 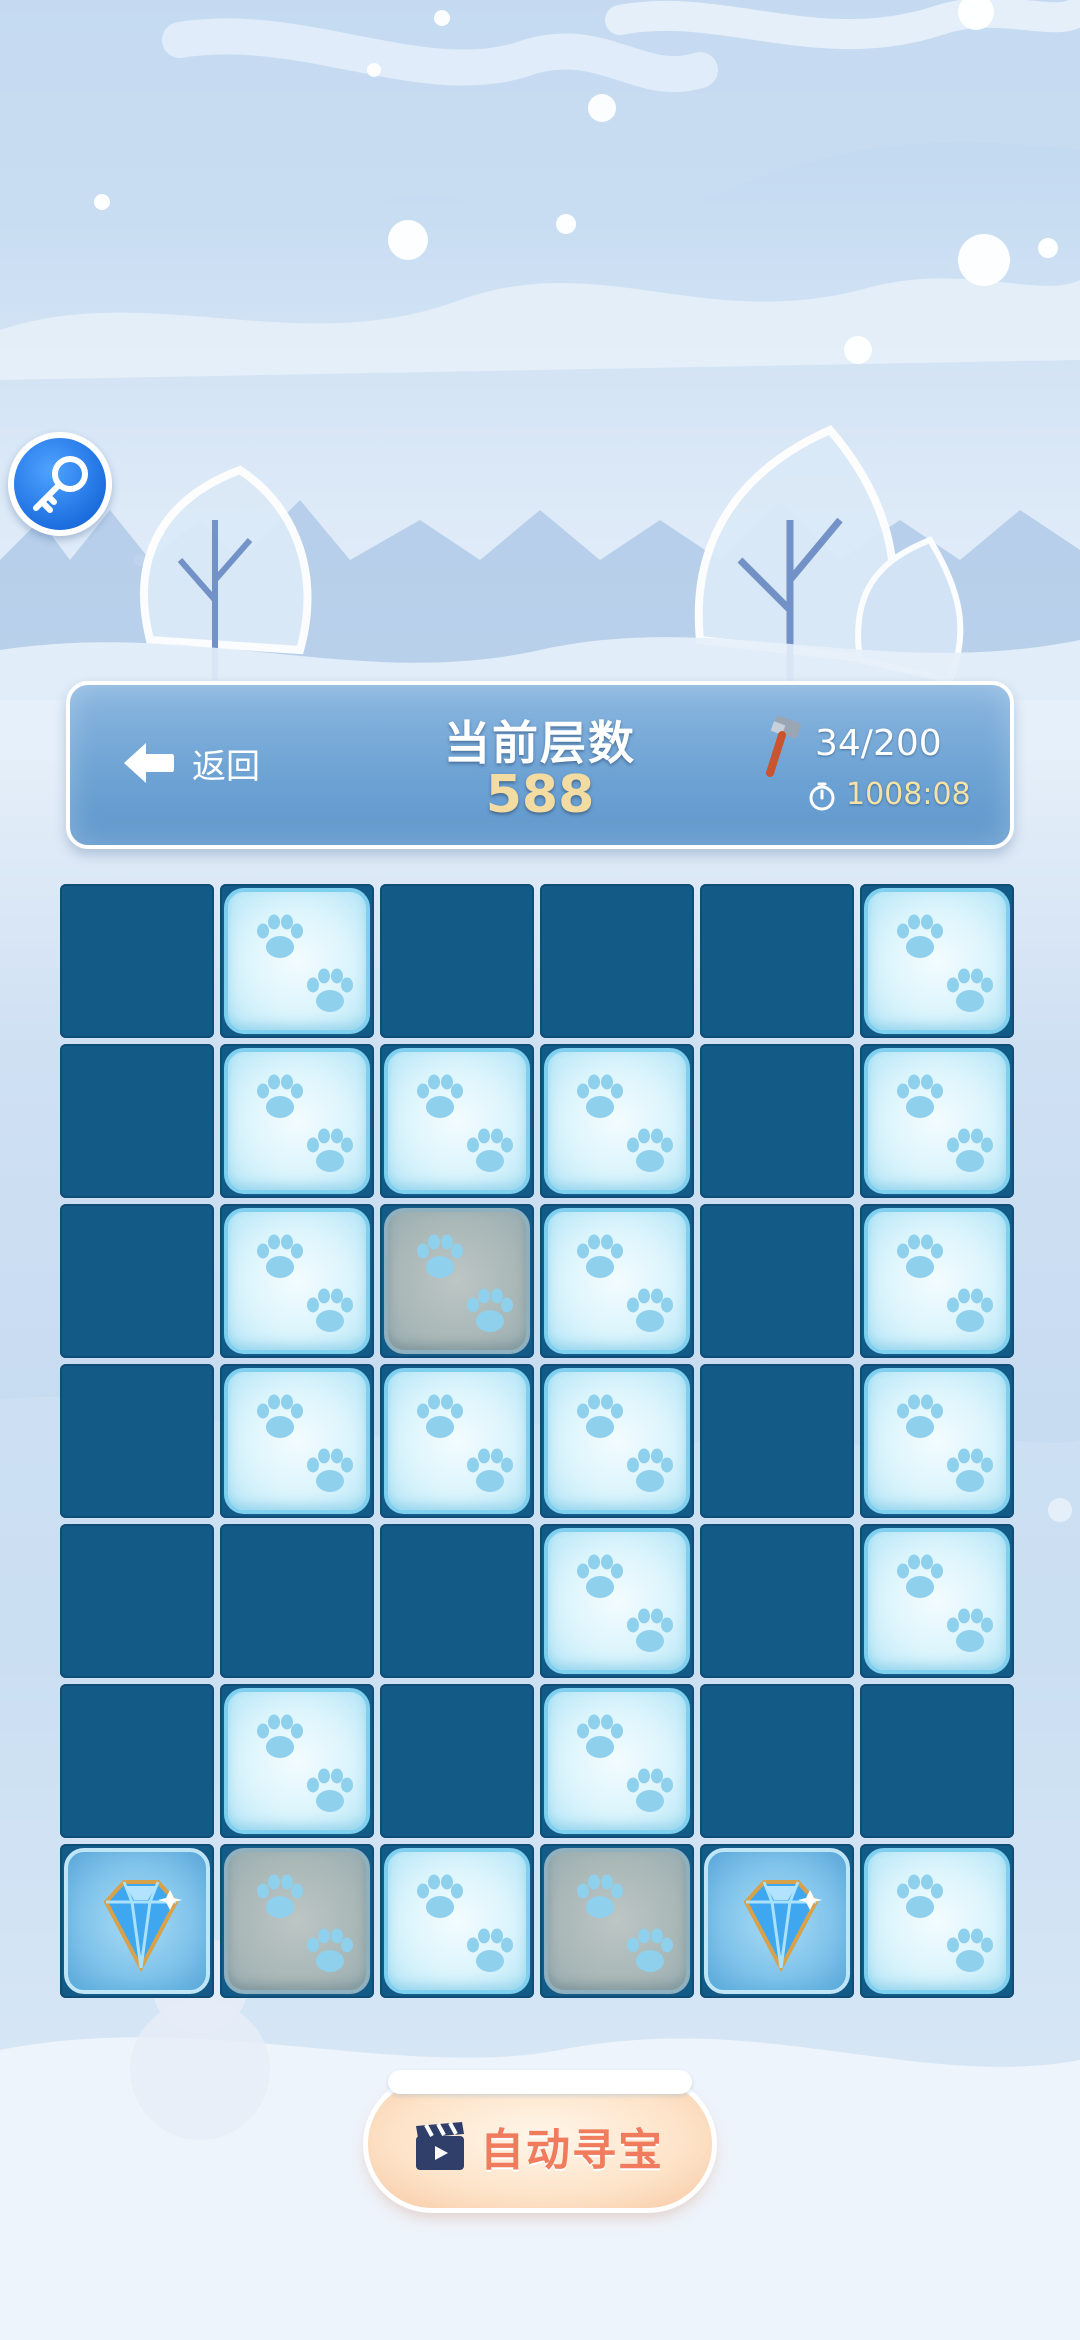 I want to click on snow-cap, so click(x=540, y=2082).